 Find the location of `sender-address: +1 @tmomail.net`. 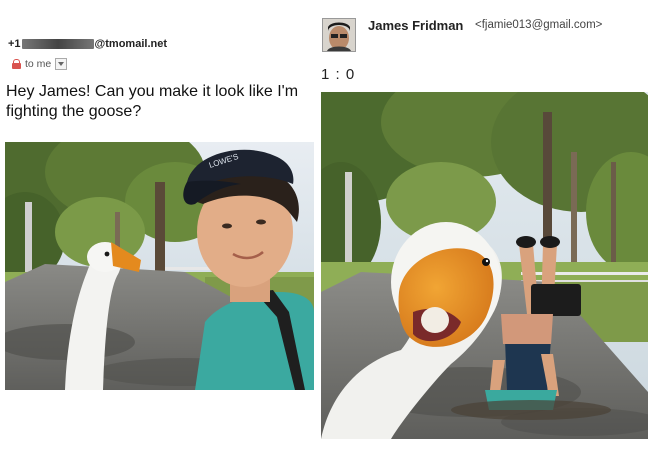

sender-address: +1 @tmomail.net is located at coordinates (87, 44).